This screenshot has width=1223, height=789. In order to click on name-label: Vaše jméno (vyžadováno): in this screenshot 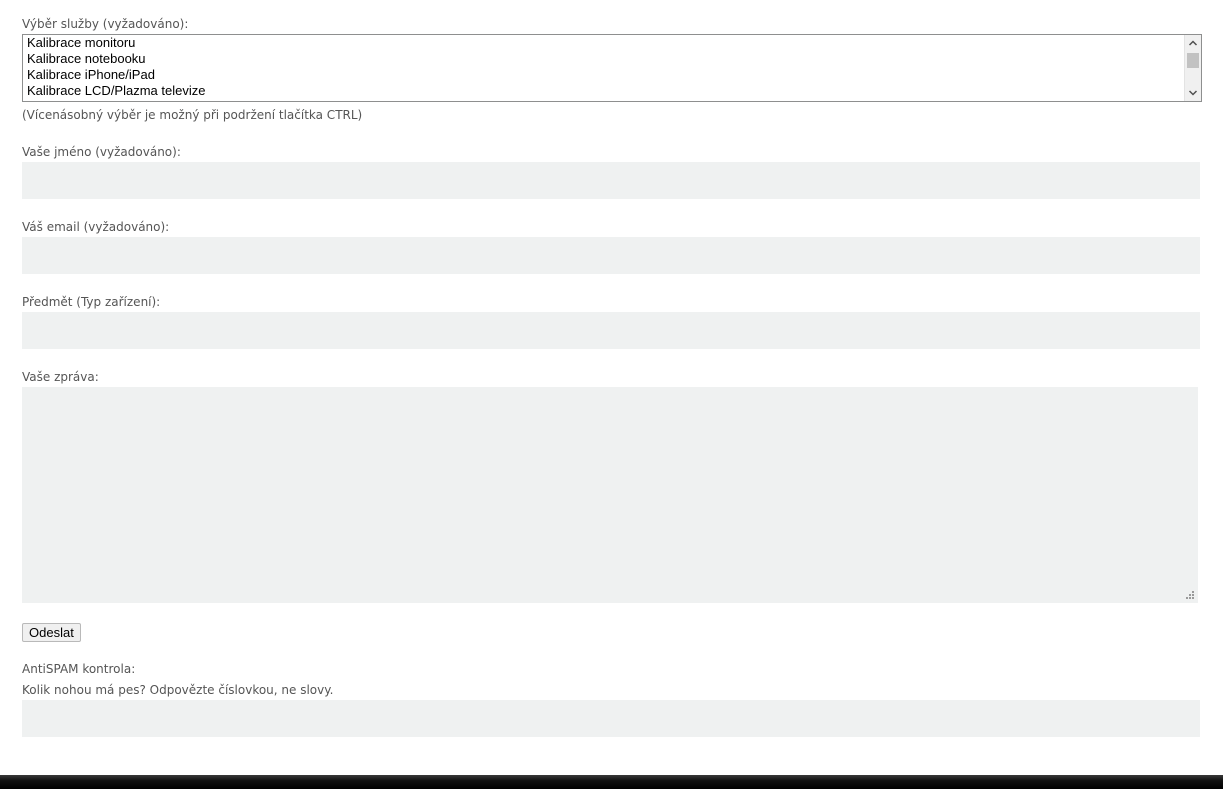, I will do `click(101, 152)`.